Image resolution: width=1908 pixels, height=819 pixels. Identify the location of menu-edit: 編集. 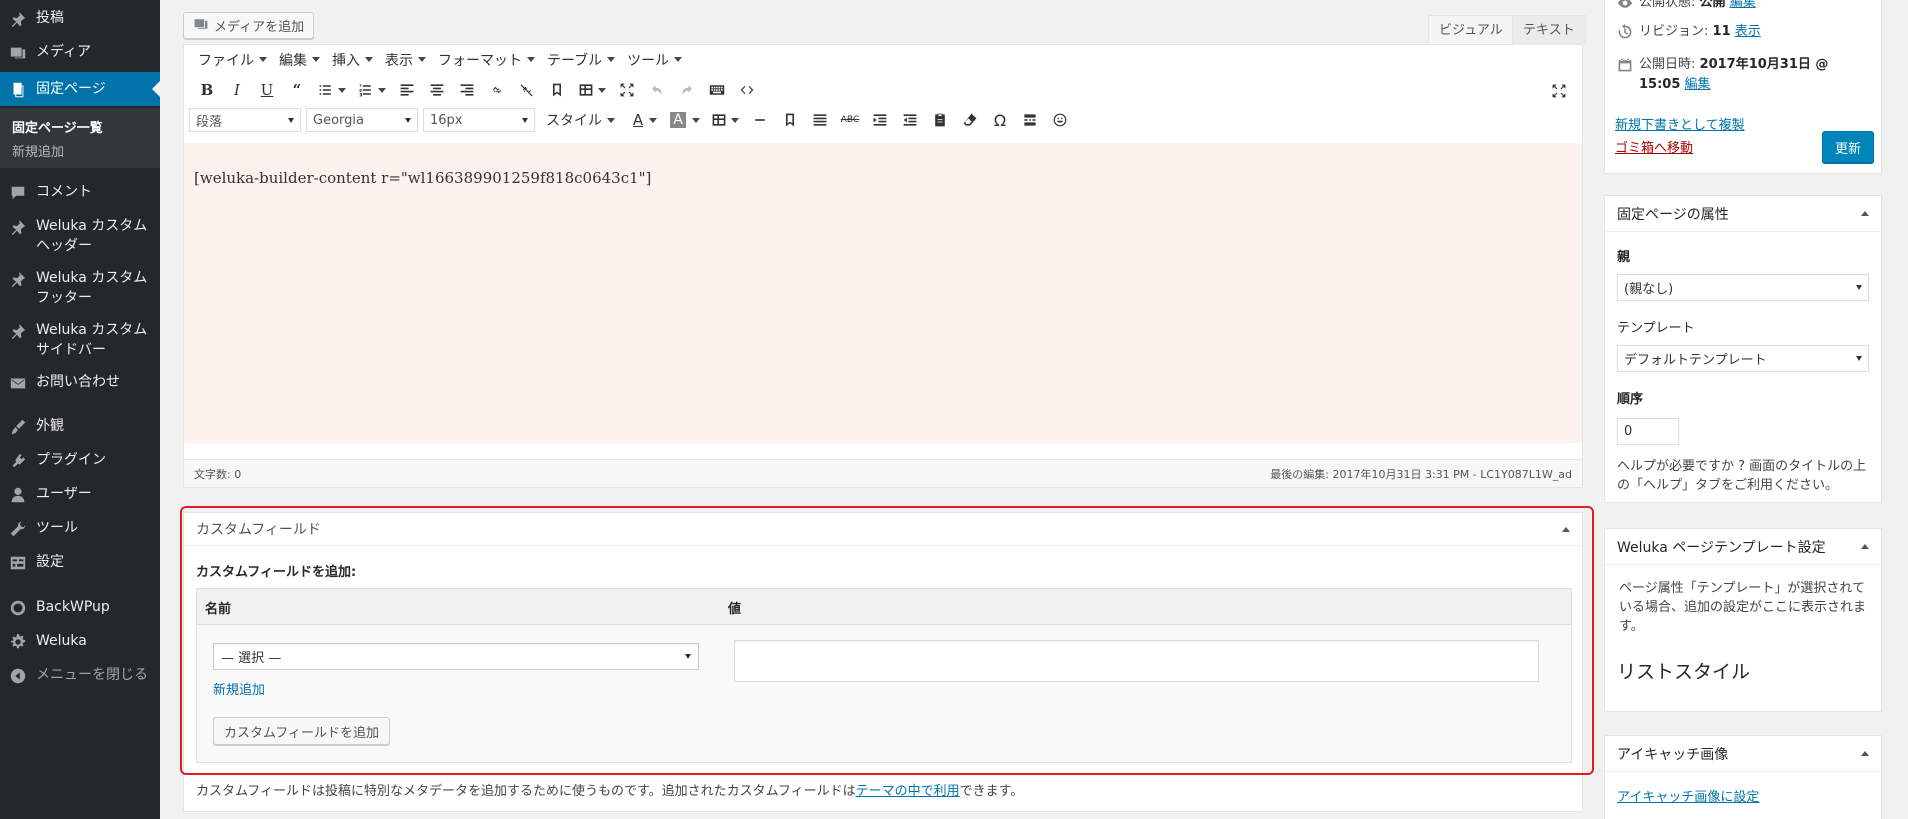
(299, 60).